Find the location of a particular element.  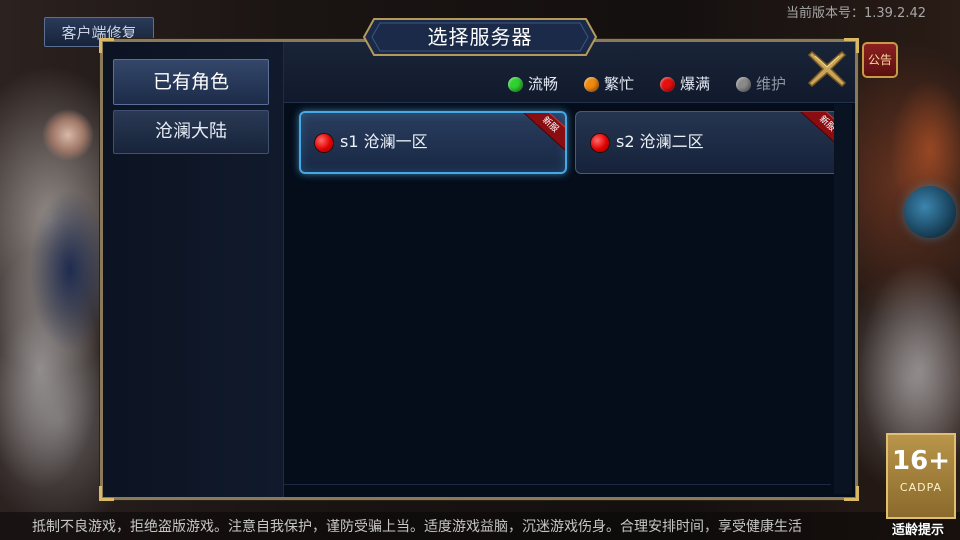

legend-label: 流畅 is located at coordinates (543, 84).